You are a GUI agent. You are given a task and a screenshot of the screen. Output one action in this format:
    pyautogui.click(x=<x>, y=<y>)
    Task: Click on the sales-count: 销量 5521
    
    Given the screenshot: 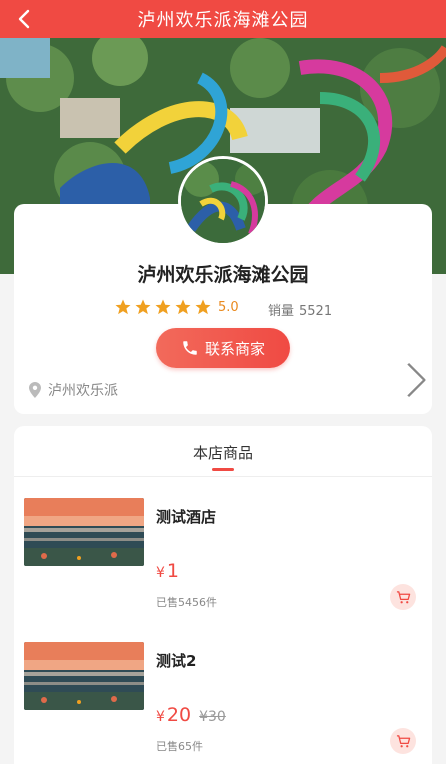 What is the action you would take?
    pyautogui.click(x=300, y=309)
    